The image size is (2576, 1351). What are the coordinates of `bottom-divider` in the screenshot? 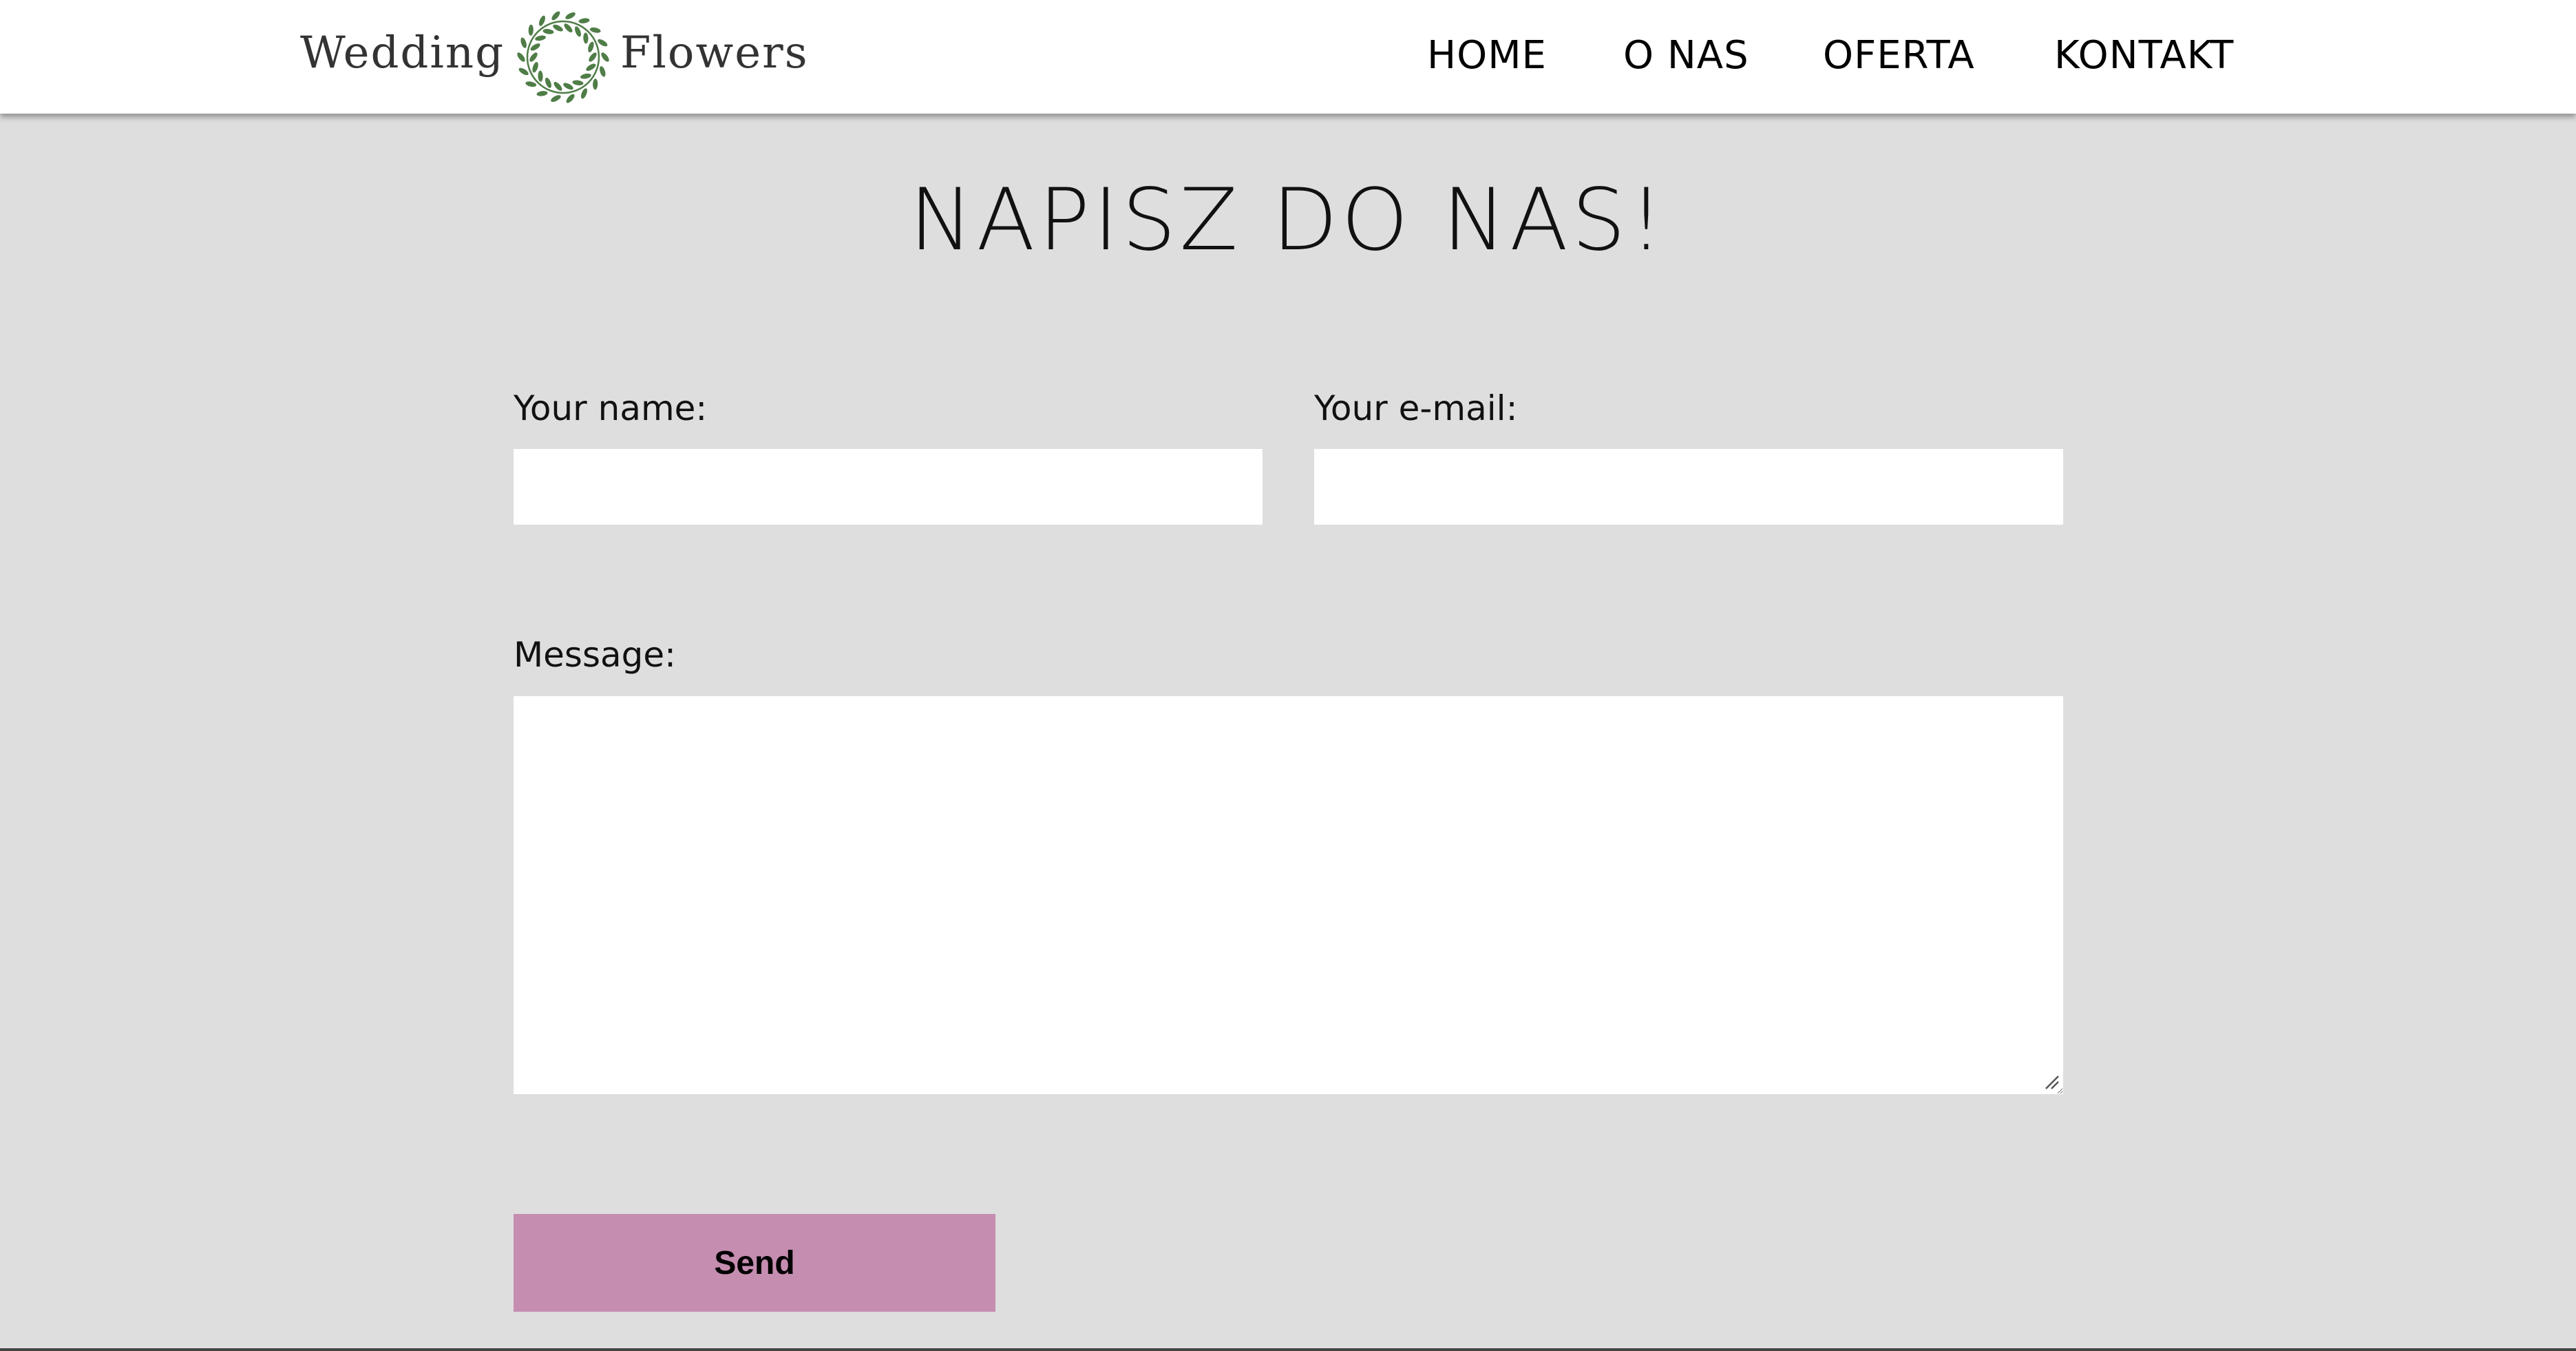 It's located at (1288, 1349).